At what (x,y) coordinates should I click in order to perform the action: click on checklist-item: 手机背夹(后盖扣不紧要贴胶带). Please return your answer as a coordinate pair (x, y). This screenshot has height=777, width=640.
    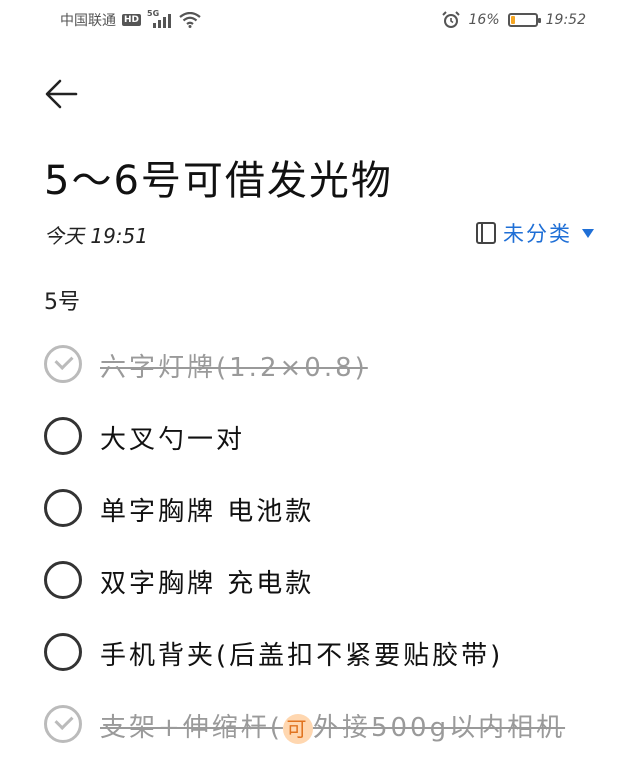
    Looking at the image, I should click on (324, 669).